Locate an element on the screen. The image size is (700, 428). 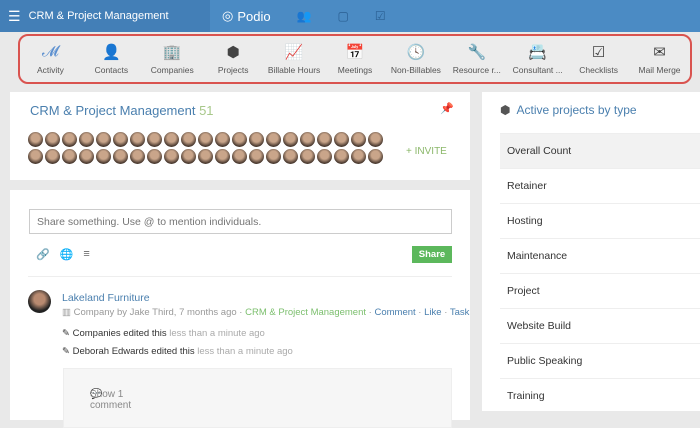
contact-book-icon: 📇 is located at coordinates (538, 52).